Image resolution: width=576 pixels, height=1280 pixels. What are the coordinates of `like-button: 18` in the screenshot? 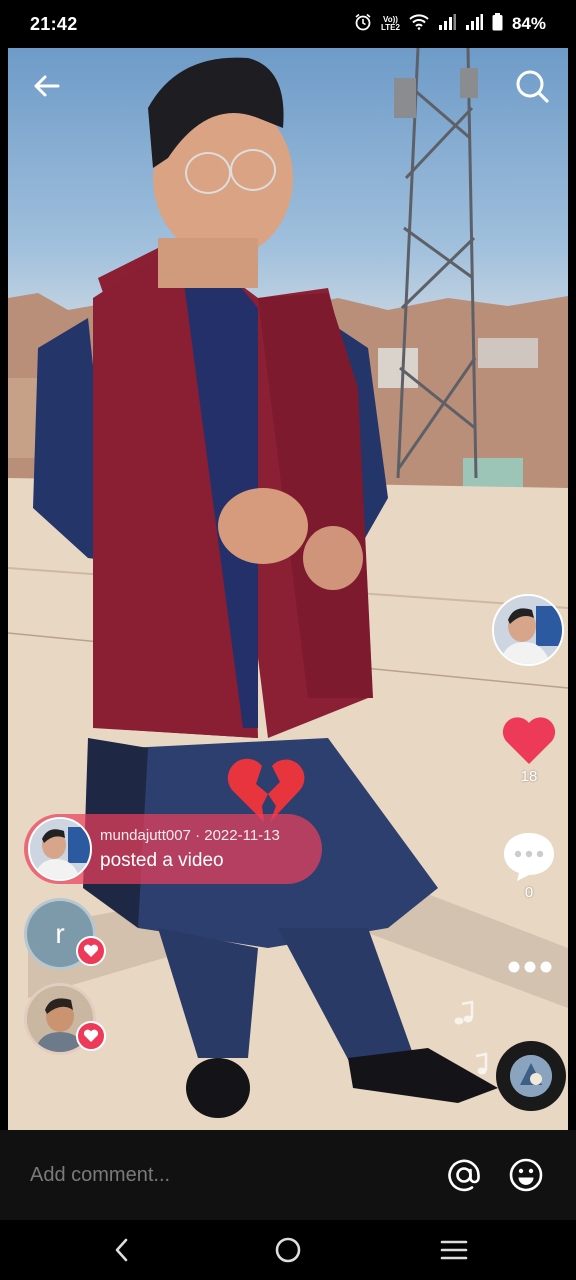 It's located at (529, 749).